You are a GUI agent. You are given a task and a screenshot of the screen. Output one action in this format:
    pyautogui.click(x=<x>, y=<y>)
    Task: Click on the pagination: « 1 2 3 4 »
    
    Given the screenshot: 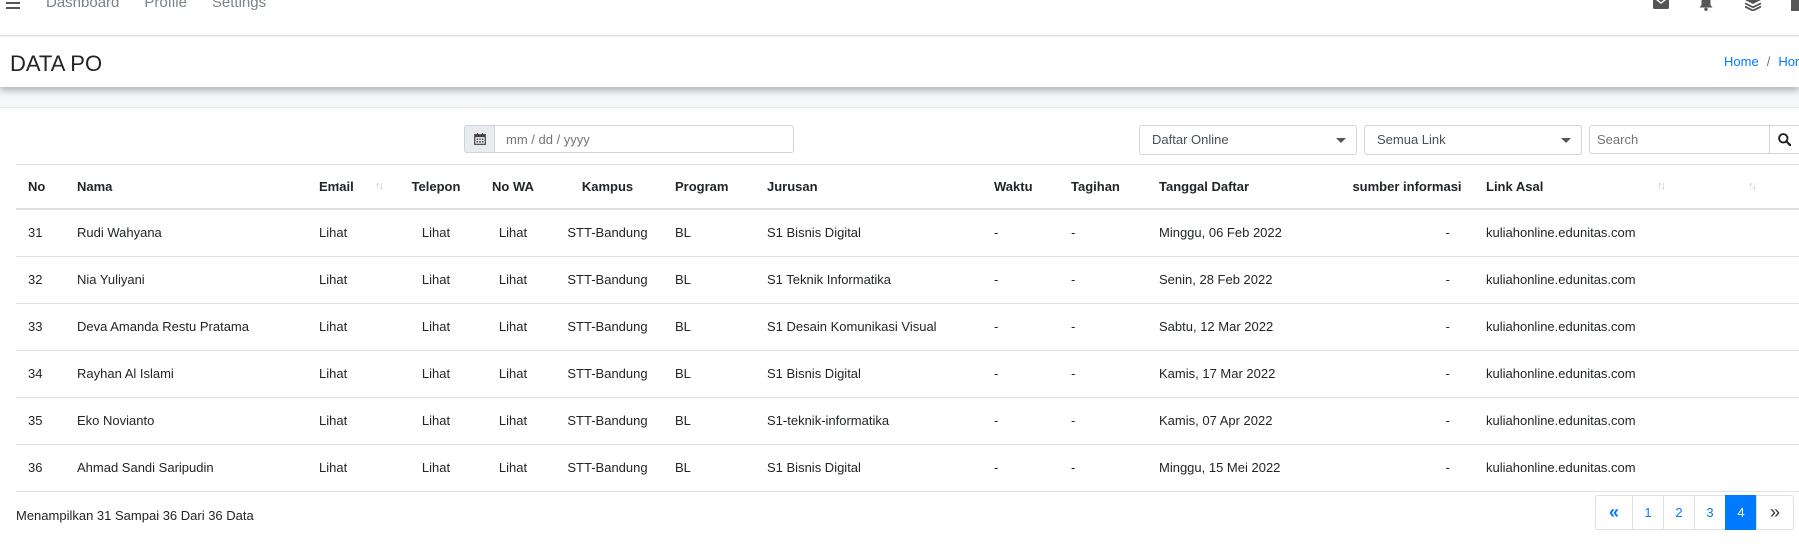 What is the action you would take?
    pyautogui.click(x=1694, y=512)
    